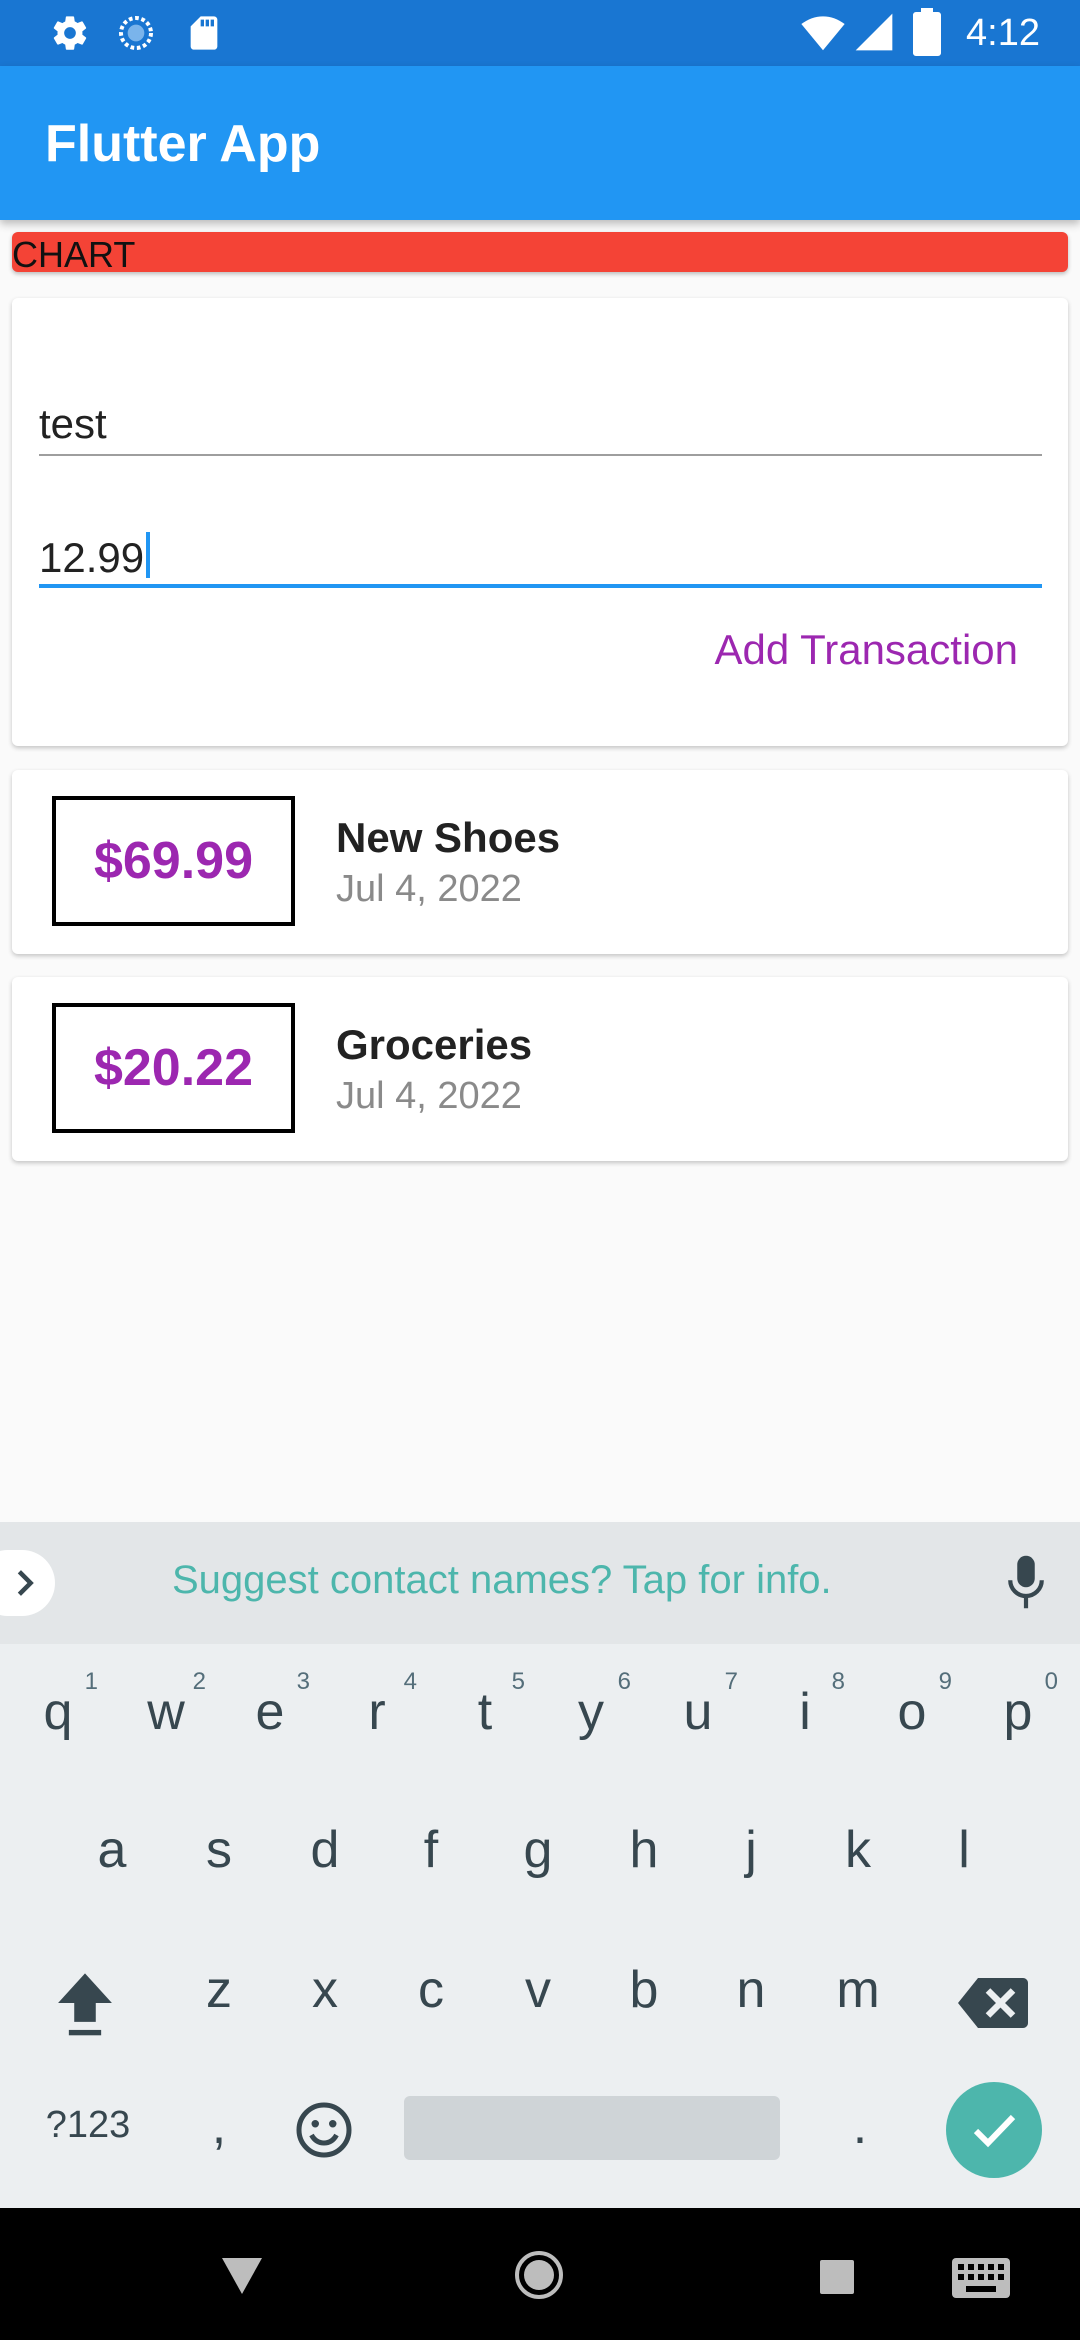 This screenshot has height=2340, width=1080. Describe the element at coordinates (431, 1850) in the screenshot. I see `key-f: f` at that location.